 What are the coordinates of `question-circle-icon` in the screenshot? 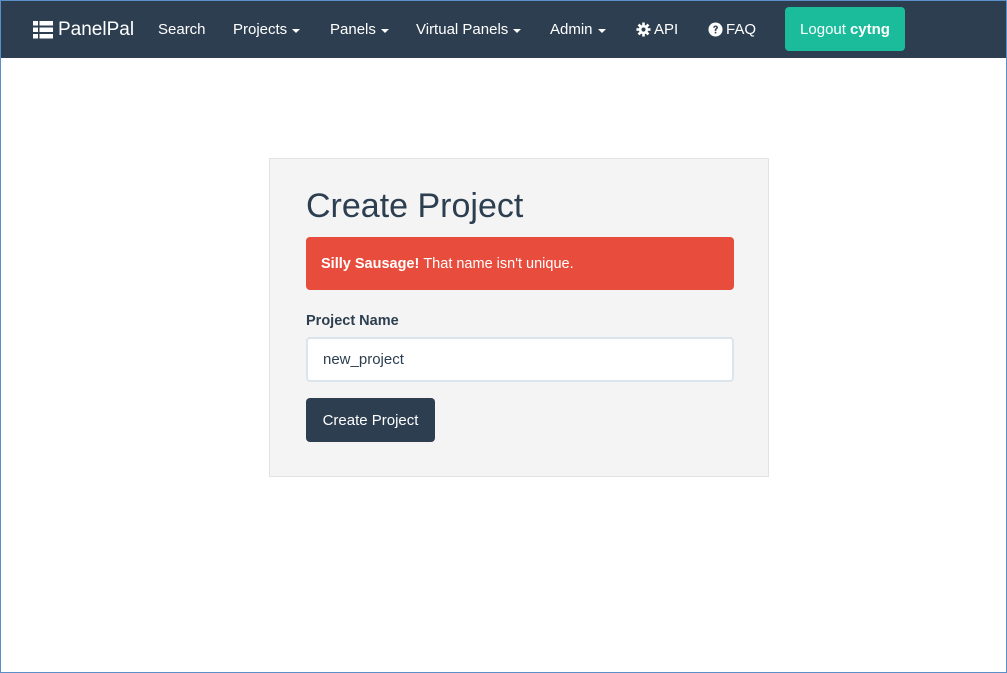 It's located at (715, 29).